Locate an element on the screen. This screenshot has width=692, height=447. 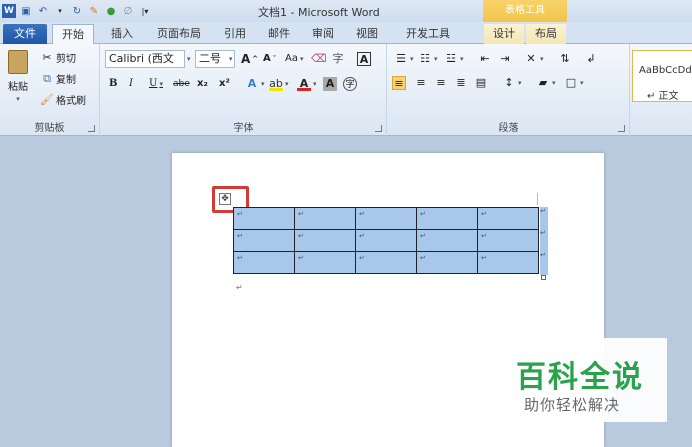
font-color-button: A ▾ is located at coordinates (307, 84).